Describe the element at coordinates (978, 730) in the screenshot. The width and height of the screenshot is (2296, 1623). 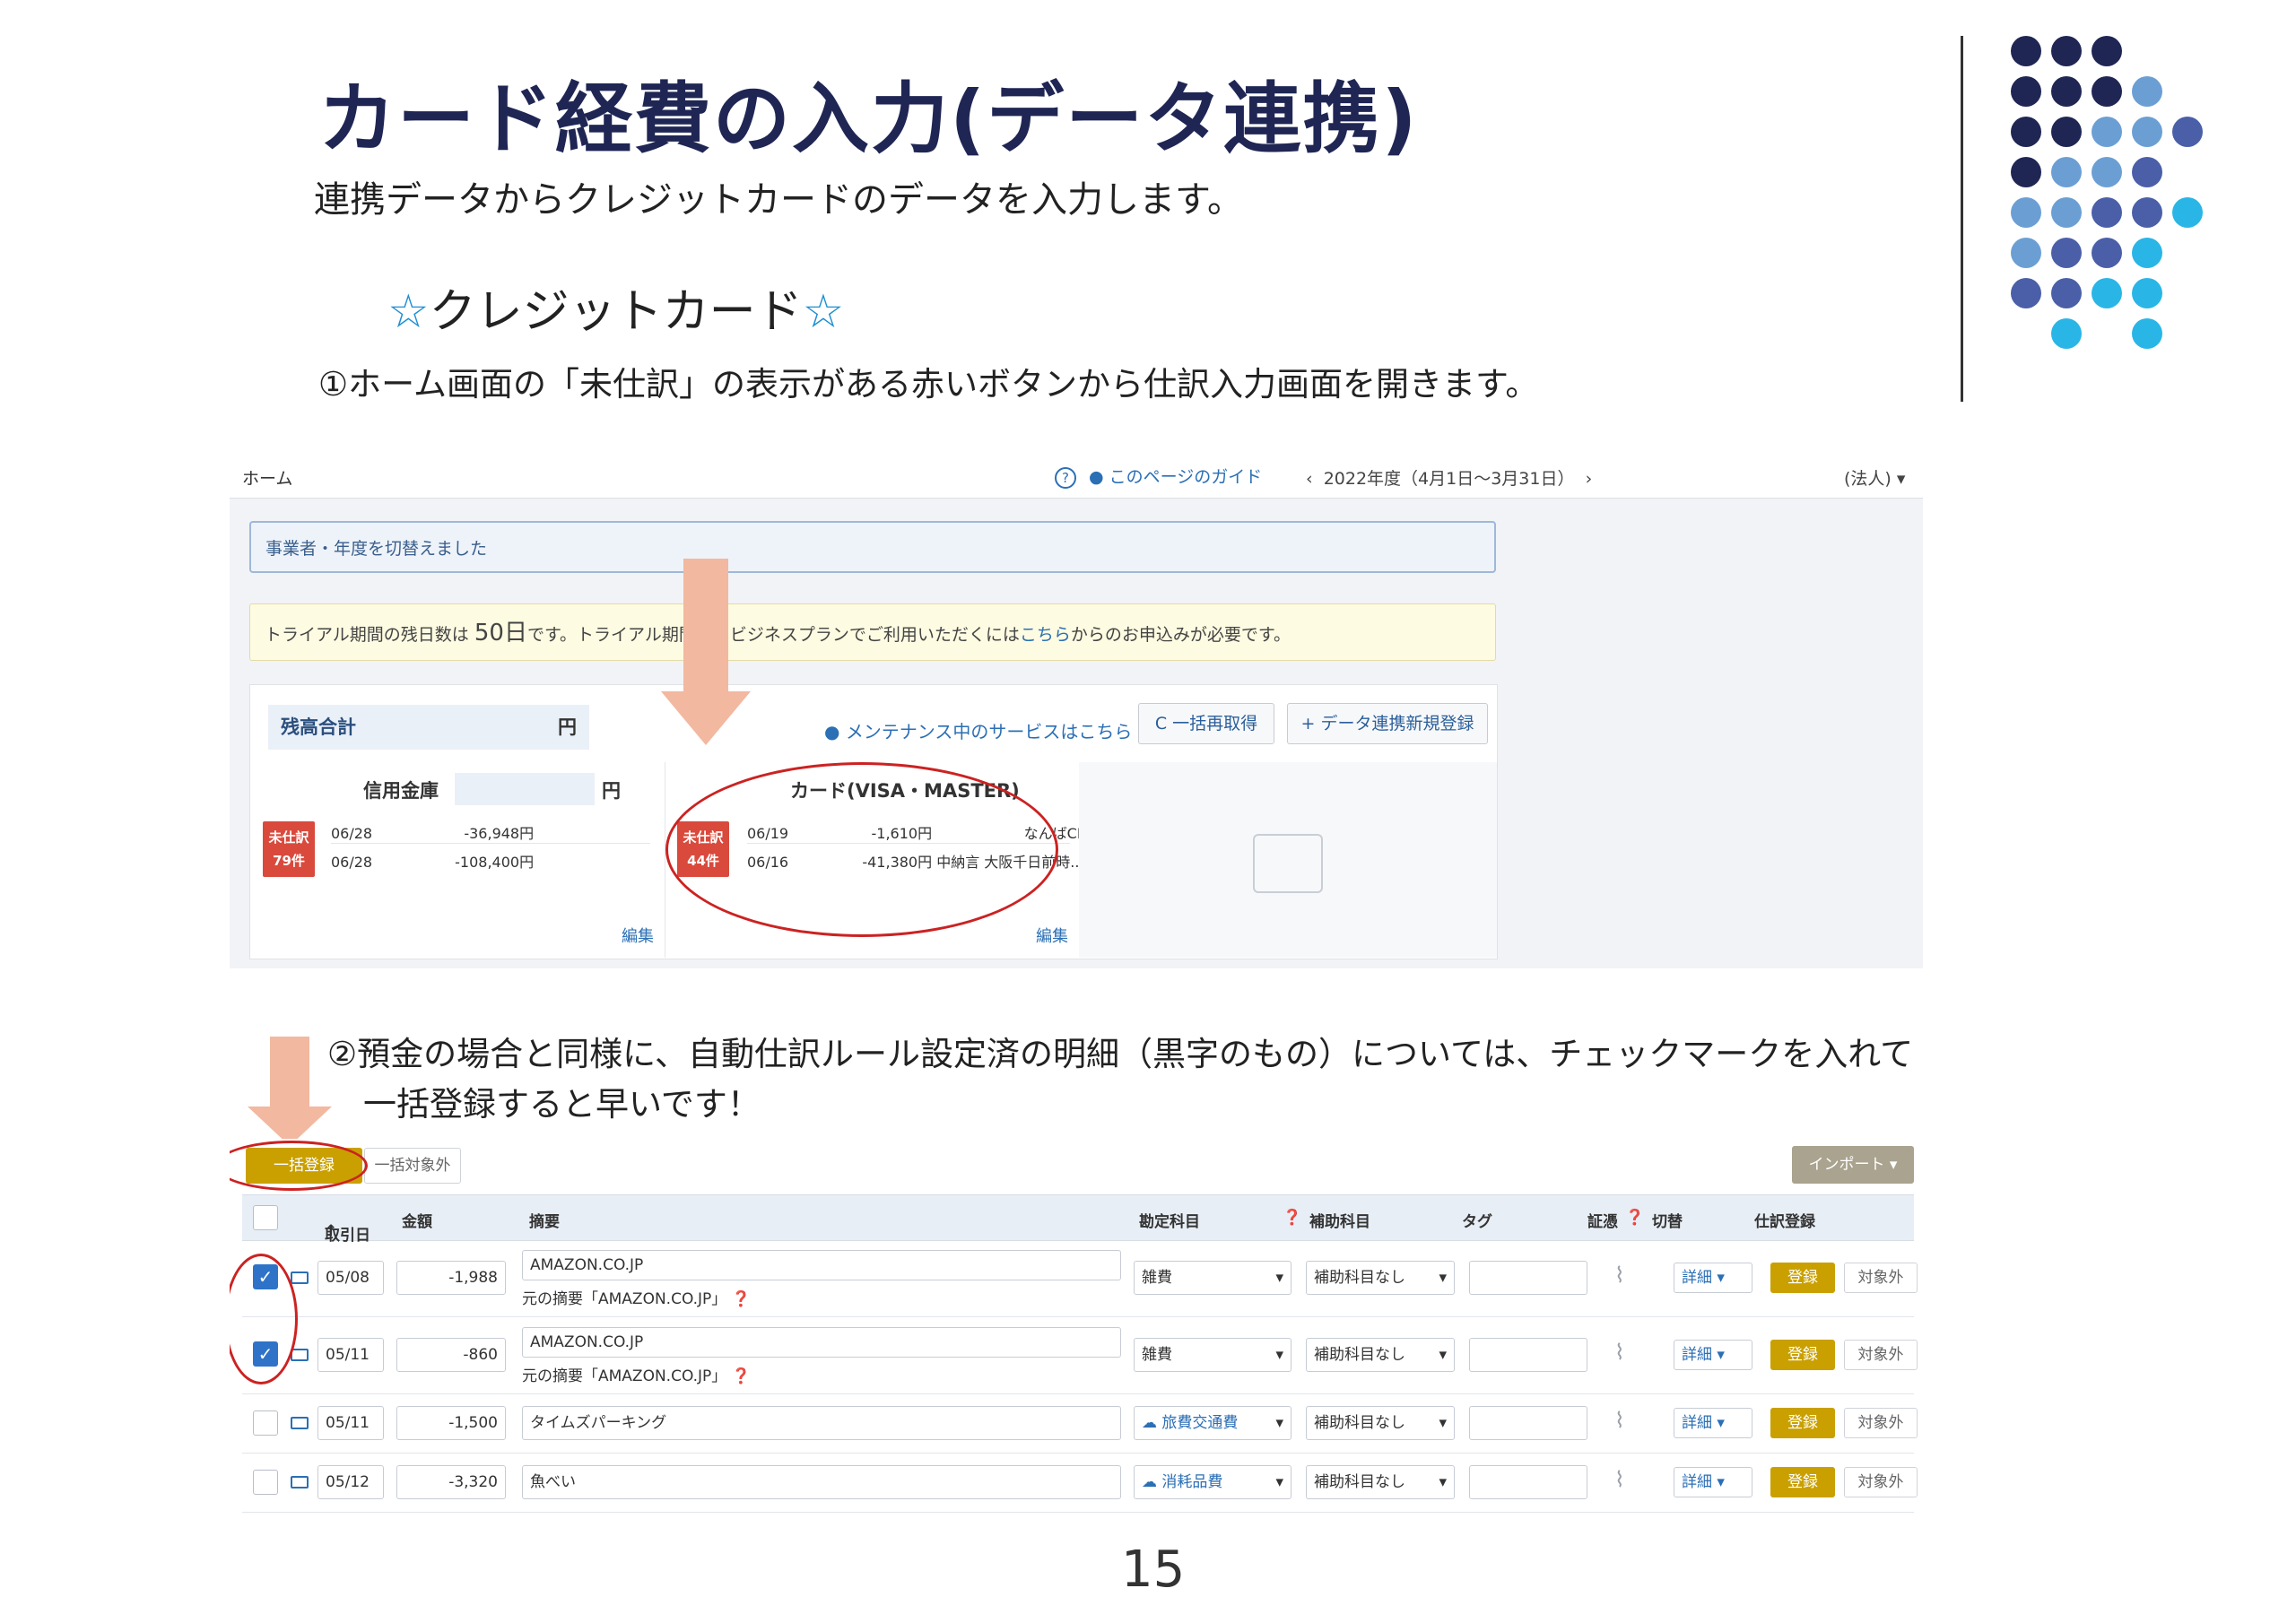
I see `maintenance-link: ● メンテナンス中のサービスはこちら` at that location.